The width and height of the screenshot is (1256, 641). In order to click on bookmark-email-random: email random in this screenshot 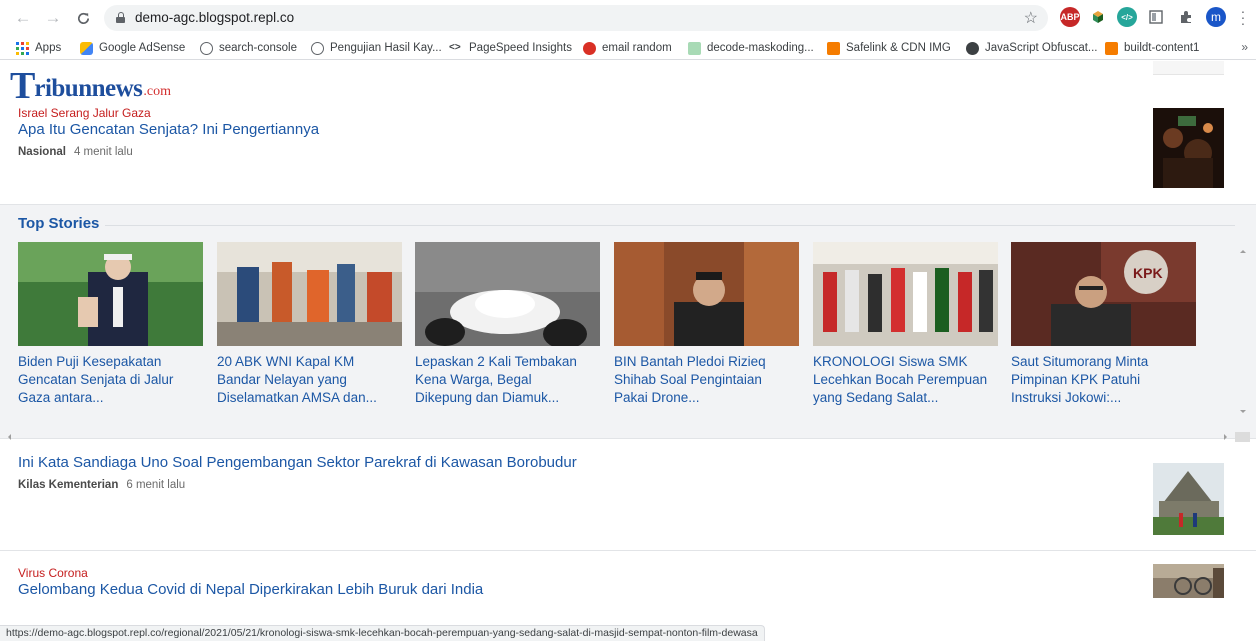, I will do `click(627, 48)`.